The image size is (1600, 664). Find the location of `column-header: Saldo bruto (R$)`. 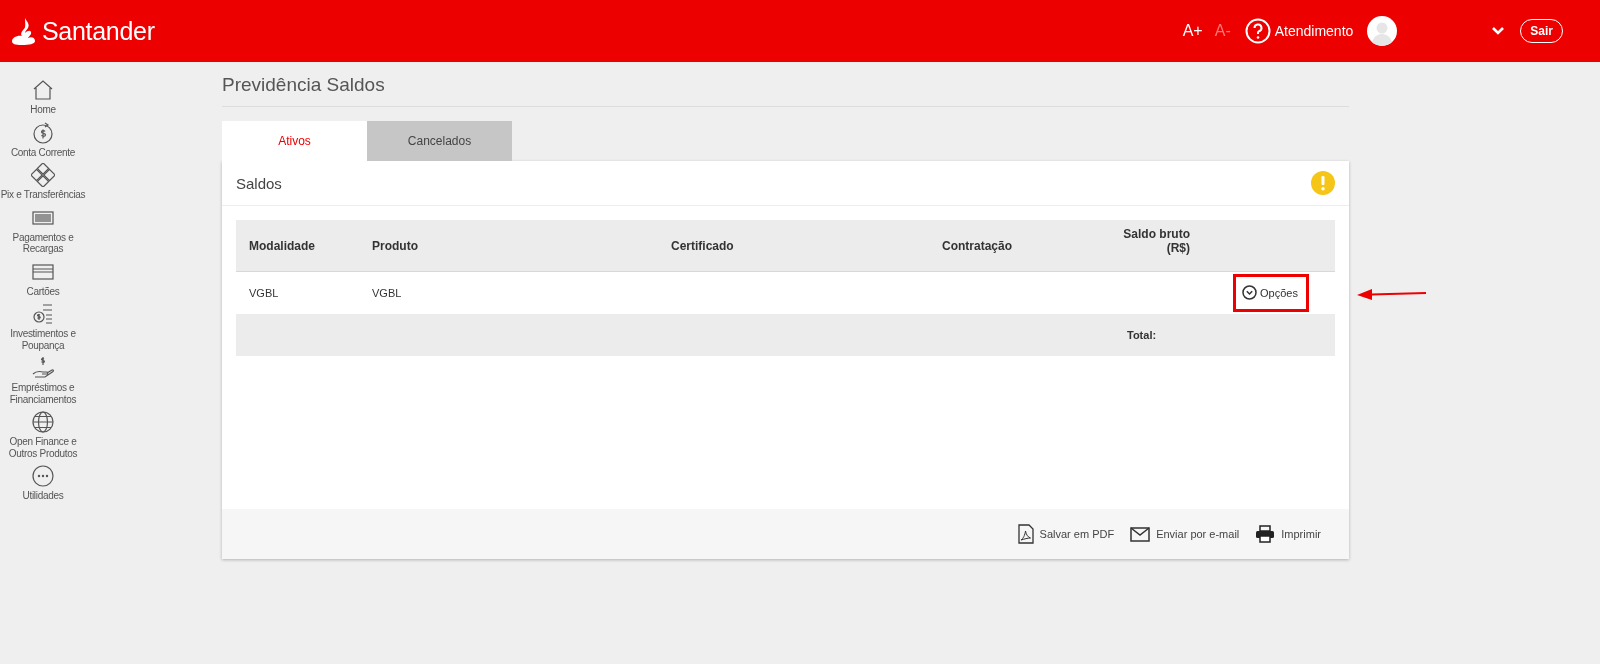

column-header: Saldo bruto (R$) is located at coordinates (1156, 240).